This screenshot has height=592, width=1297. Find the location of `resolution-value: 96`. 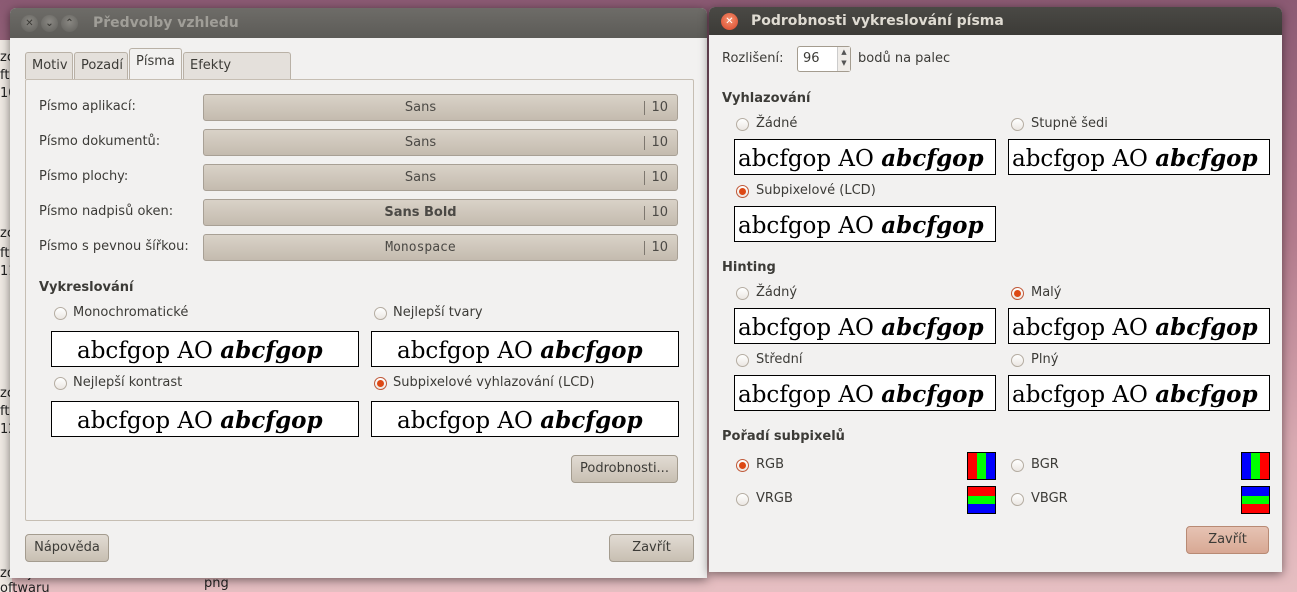

resolution-value: 96 is located at coordinates (811, 58).